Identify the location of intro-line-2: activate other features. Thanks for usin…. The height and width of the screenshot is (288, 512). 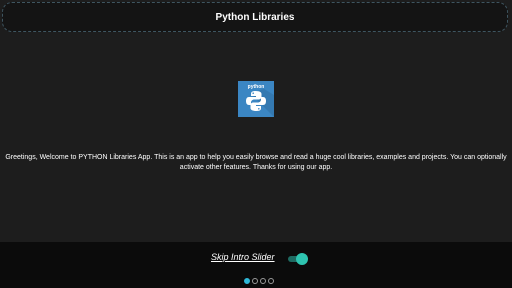
(256, 167).